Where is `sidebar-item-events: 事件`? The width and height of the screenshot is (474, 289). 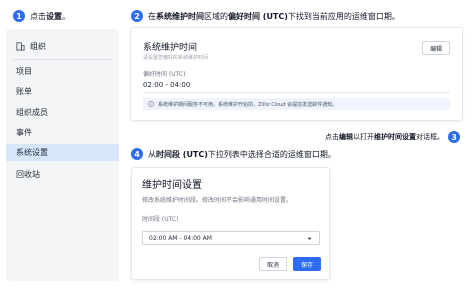
sidebar-item-events: 事件 is located at coordinates (62, 132).